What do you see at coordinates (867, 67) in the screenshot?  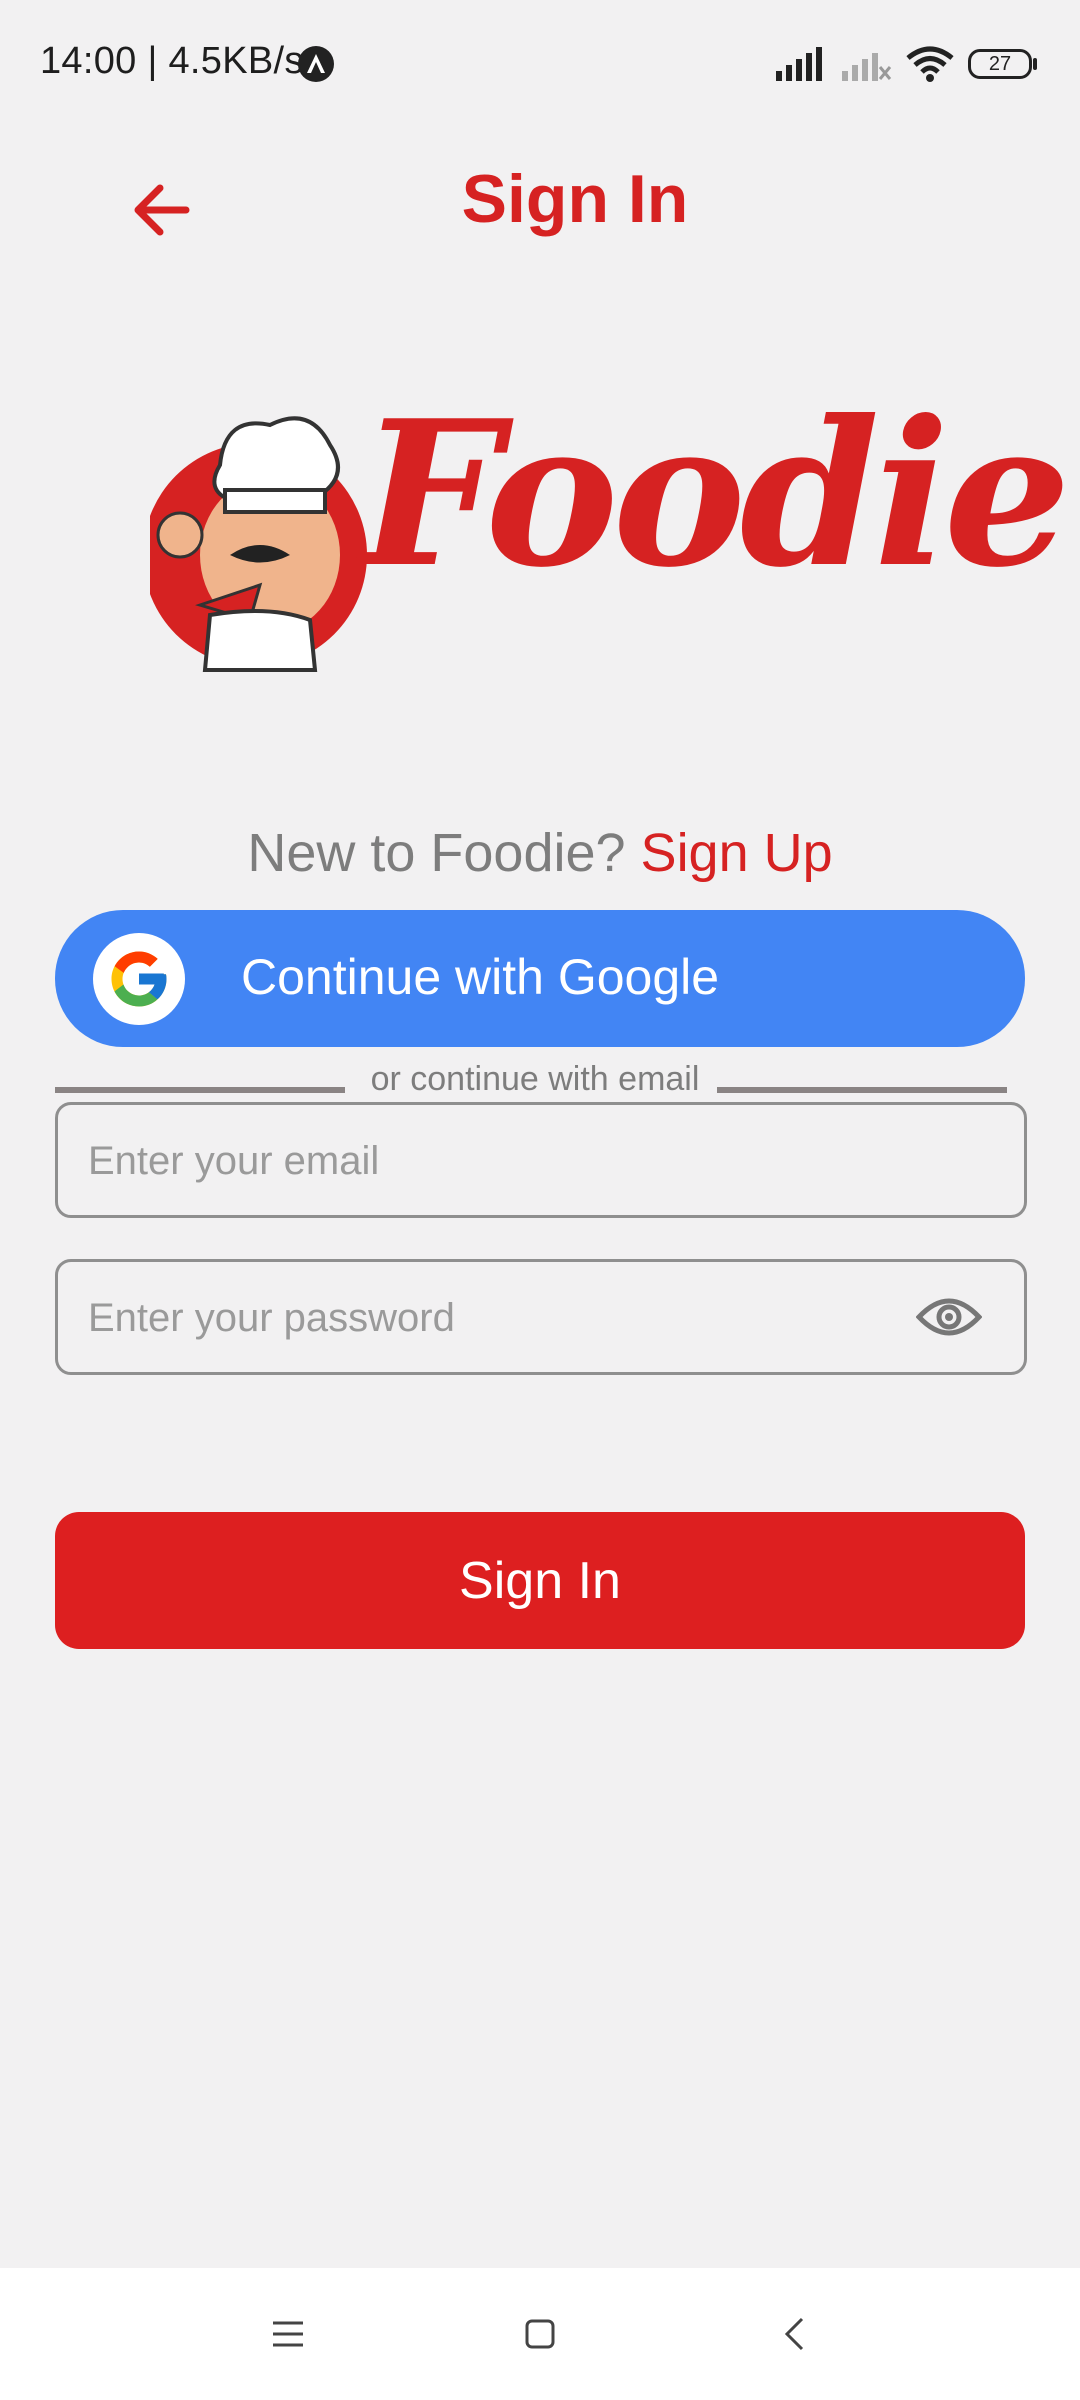 I see `signal-off-icon` at bounding box center [867, 67].